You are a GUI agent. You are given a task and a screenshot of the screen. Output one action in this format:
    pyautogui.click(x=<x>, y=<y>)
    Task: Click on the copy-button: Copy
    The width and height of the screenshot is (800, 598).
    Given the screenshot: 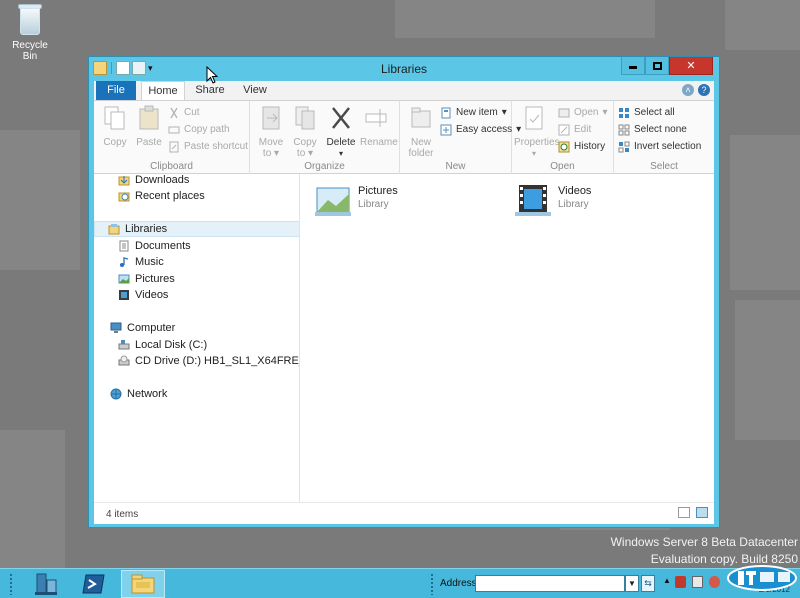 What is the action you would take?
    pyautogui.click(x=115, y=126)
    